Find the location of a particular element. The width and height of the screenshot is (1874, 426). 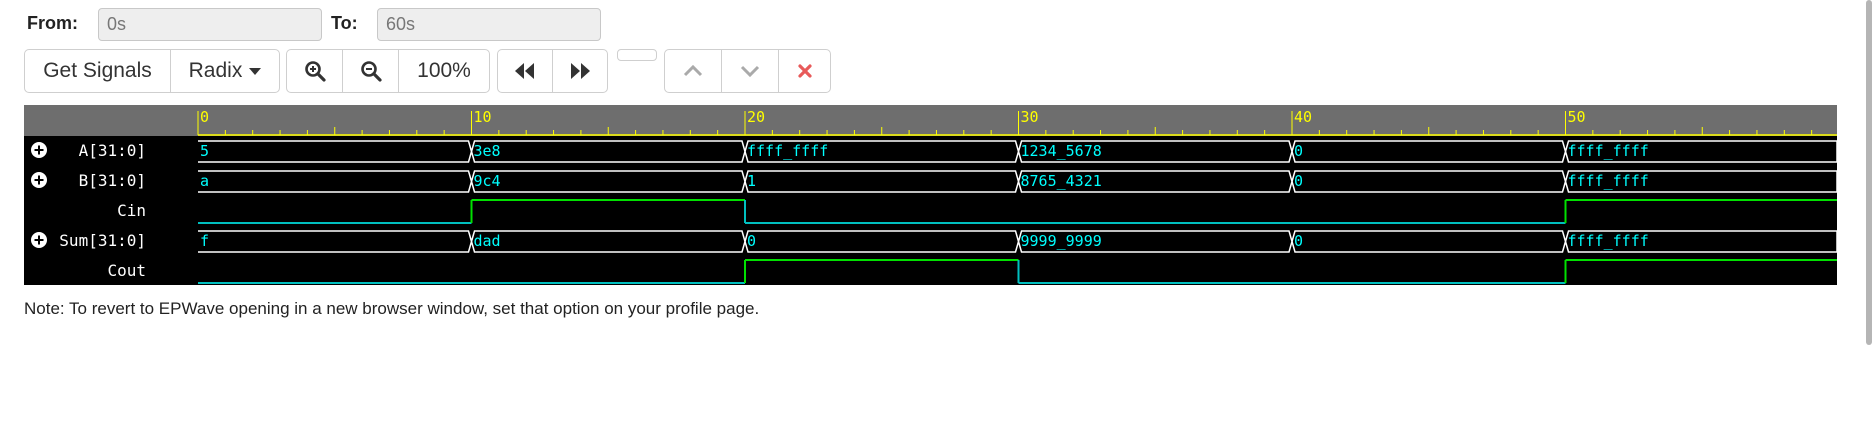

ruler-tick-label: 20 is located at coordinates (756, 117).